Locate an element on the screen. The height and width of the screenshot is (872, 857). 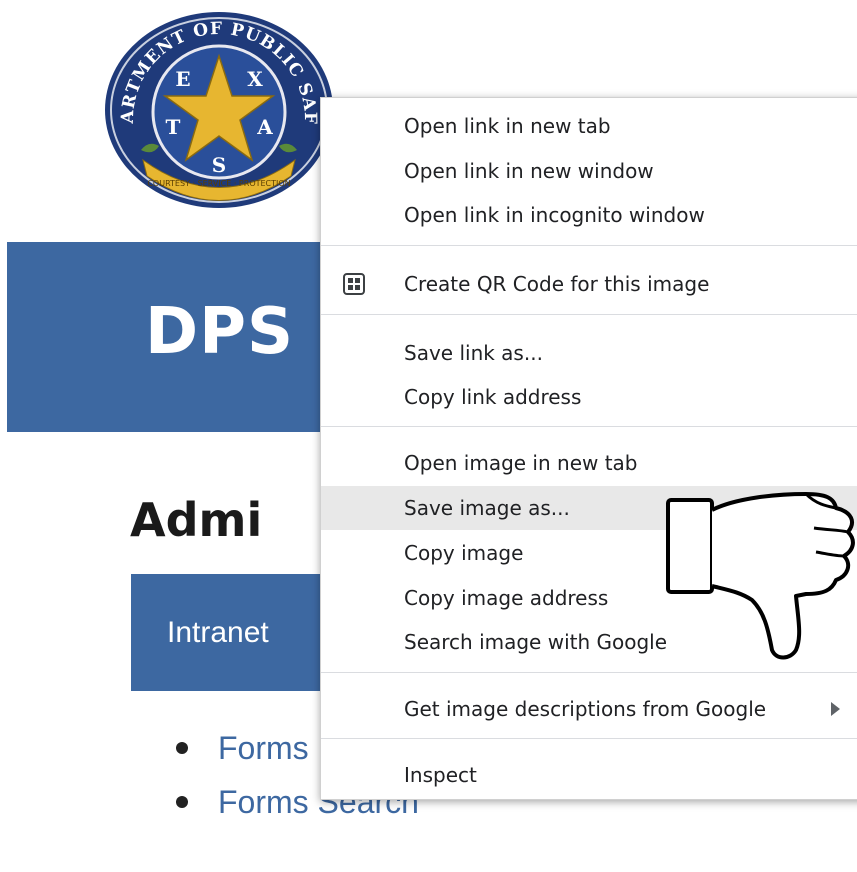
svg-text: A is located at coordinates (264, 127).